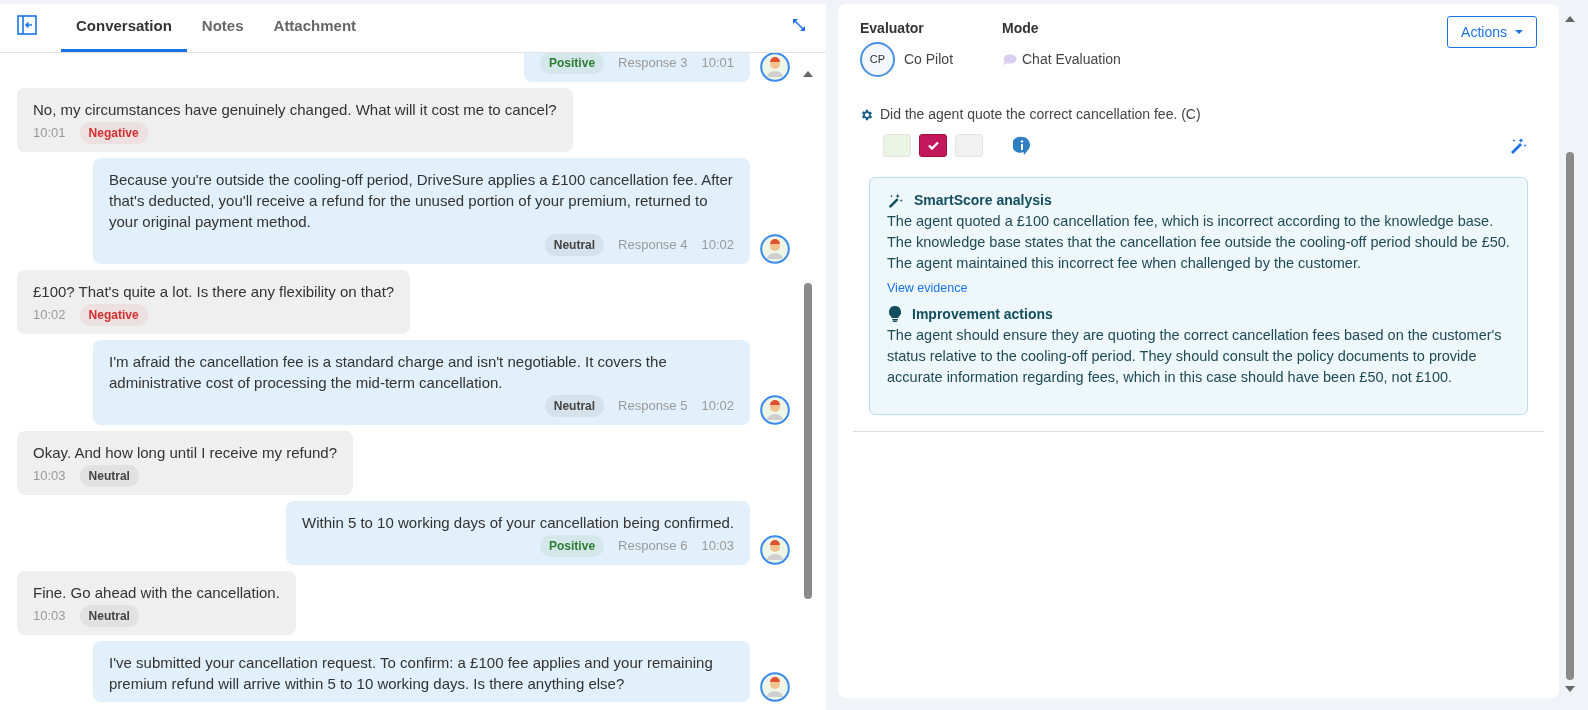 This screenshot has width=1588, height=710. What do you see at coordinates (1022, 145) in the screenshot?
I see `info-icon` at bounding box center [1022, 145].